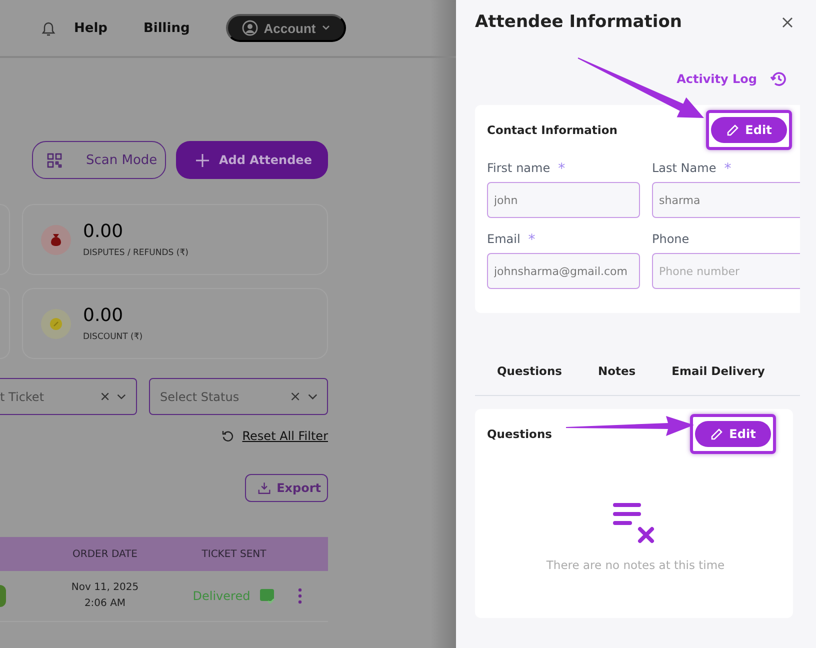 The width and height of the screenshot is (816, 648). What do you see at coordinates (617, 371) in the screenshot?
I see `tab: Notes` at bounding box center [617, 371].